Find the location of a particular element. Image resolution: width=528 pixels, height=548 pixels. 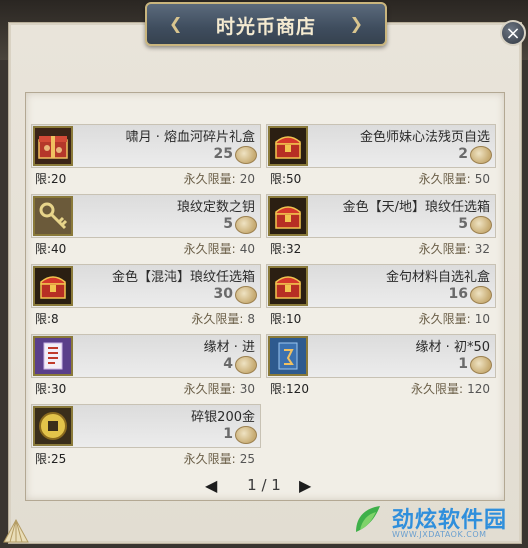

gold-coin-icon is located at coordinates (53, 426).